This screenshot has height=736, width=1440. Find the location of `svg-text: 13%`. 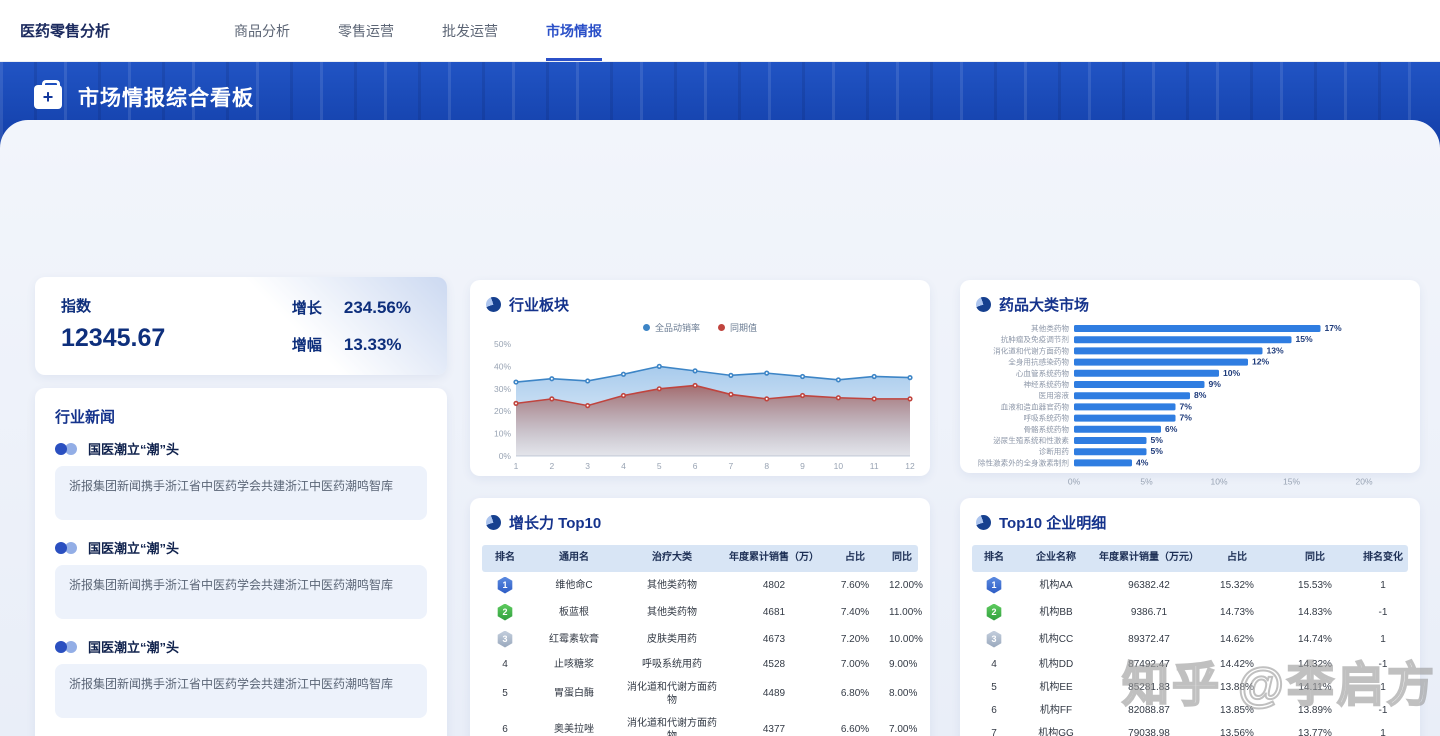

svg-text: 13% is located at coordinates (1276, 350).